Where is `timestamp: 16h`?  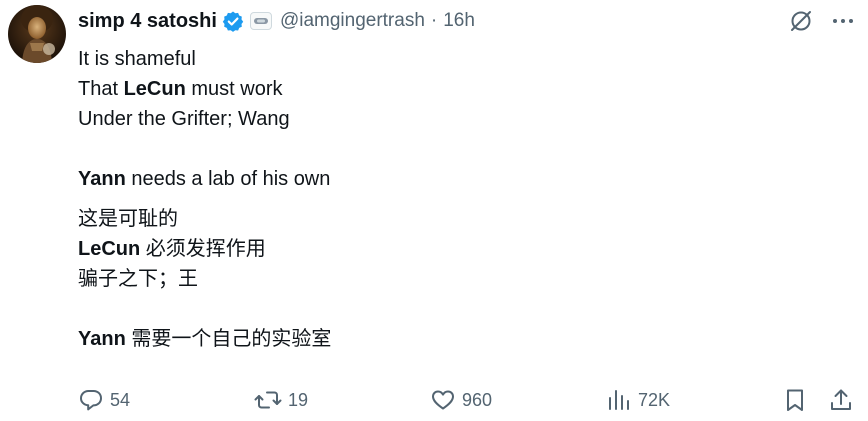
timestamp: 16h is located at coordinates (459, 21).